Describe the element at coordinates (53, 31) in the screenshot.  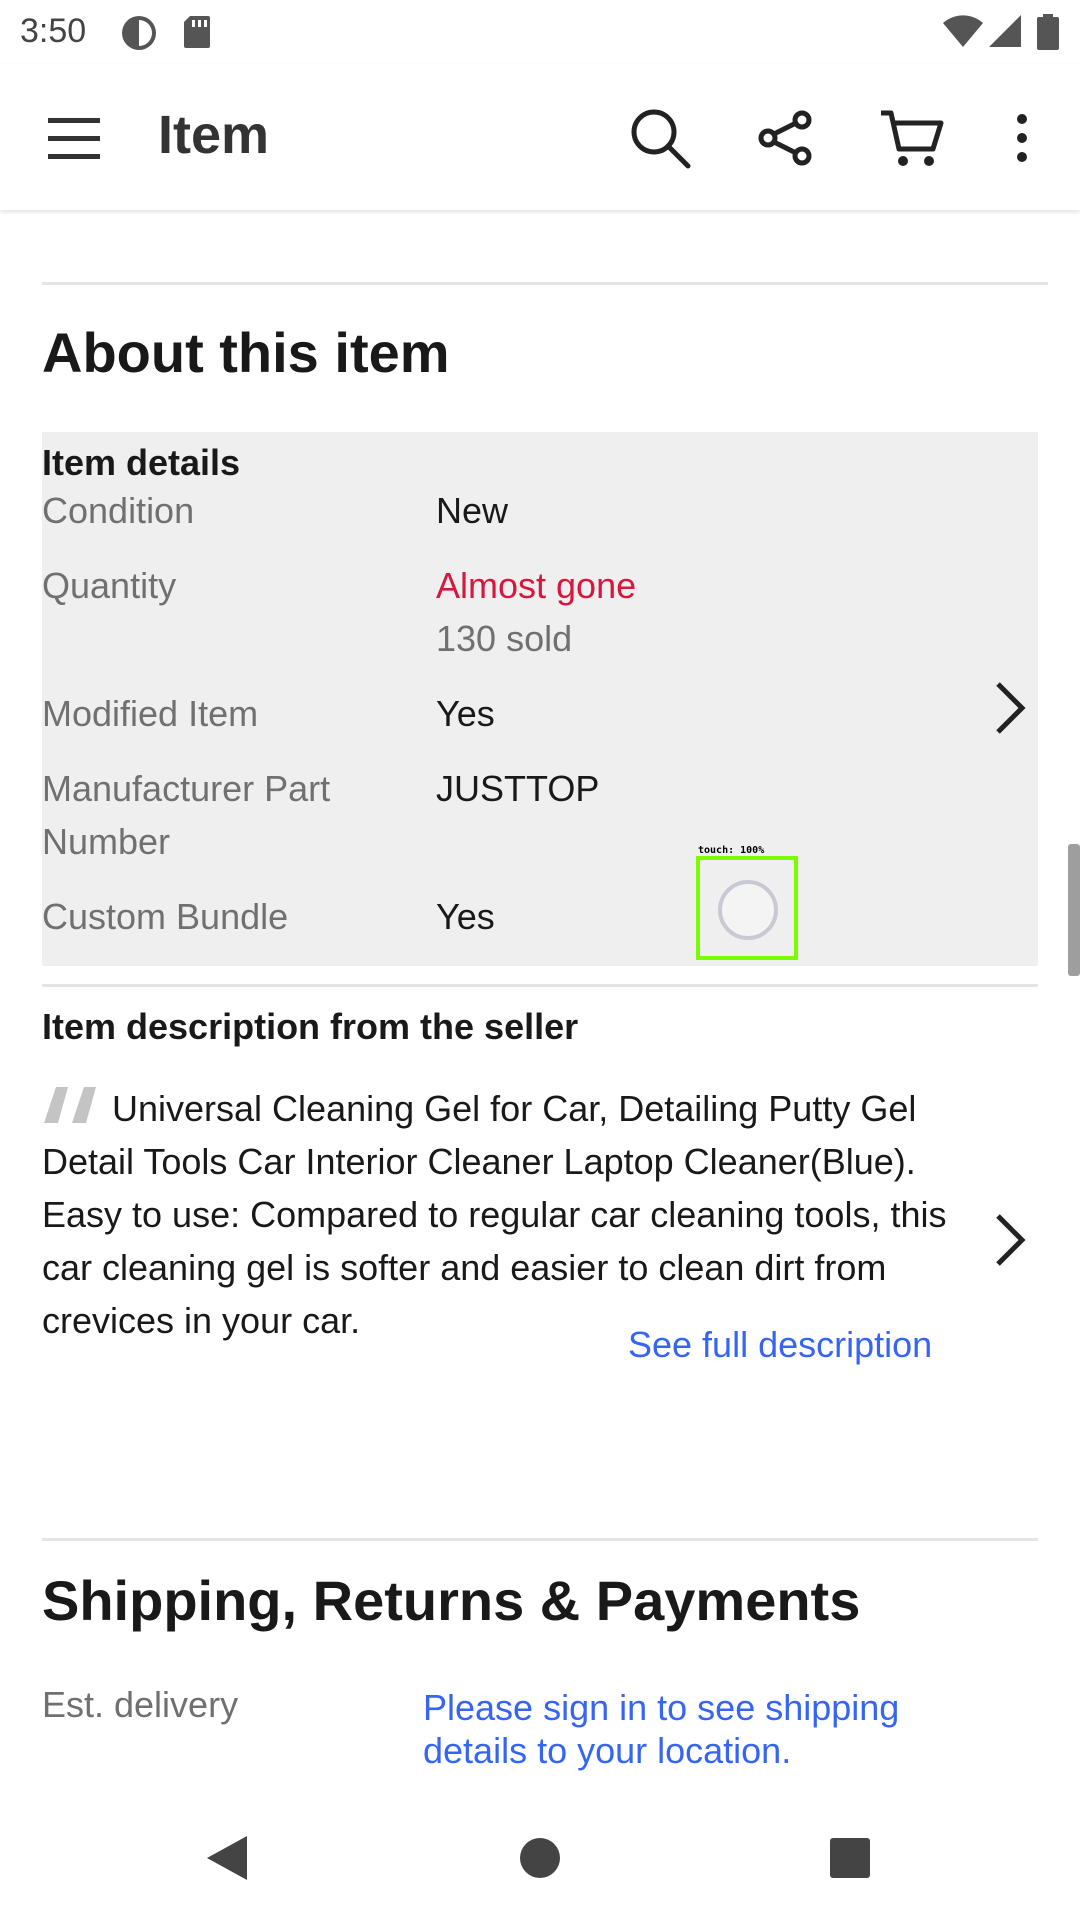
I see `status-time: 3:50` at that location.